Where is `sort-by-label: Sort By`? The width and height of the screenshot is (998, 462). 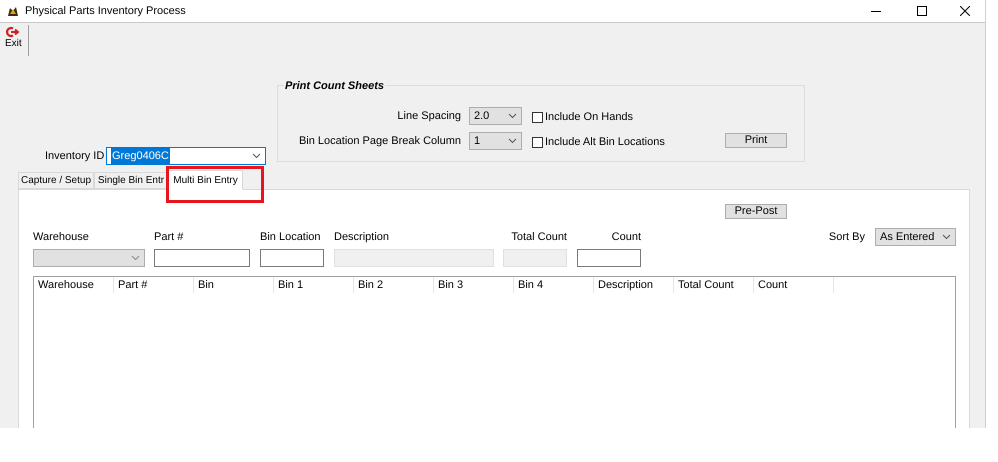 sort-by-label: Sort By is located at coordinates (846, 237).